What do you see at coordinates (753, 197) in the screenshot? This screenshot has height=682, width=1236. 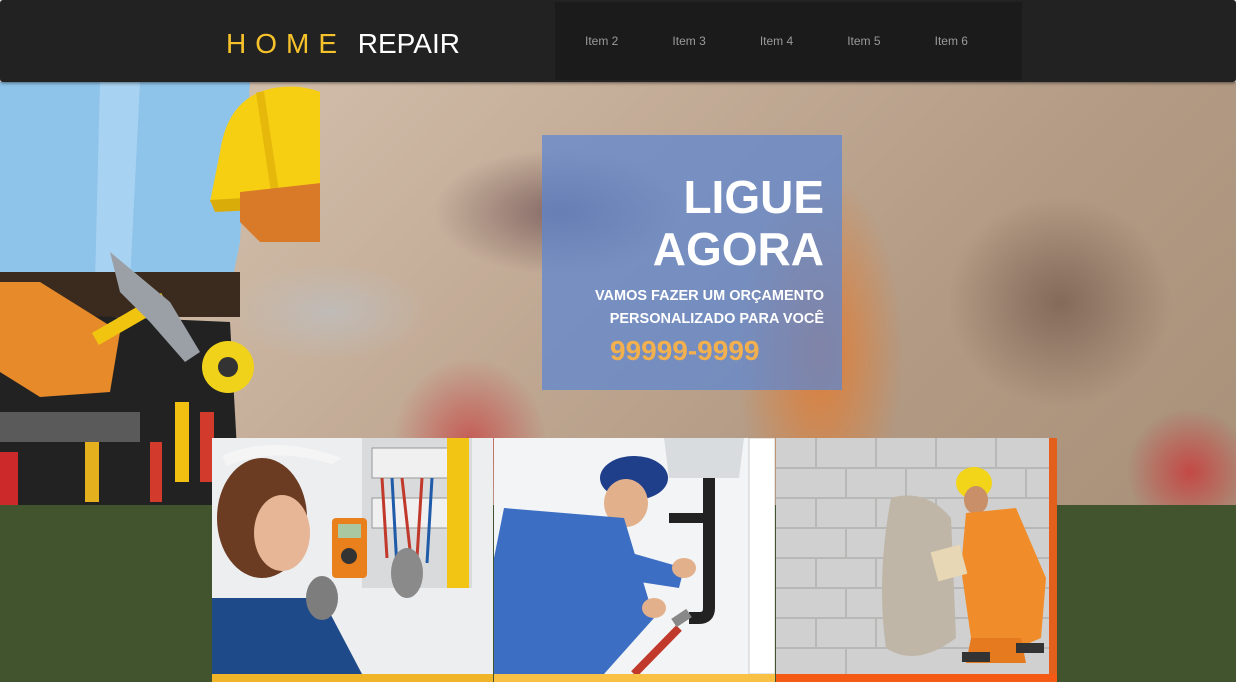 I see `cta-title-line1: LIGUE` at bounding box center [753, 197].